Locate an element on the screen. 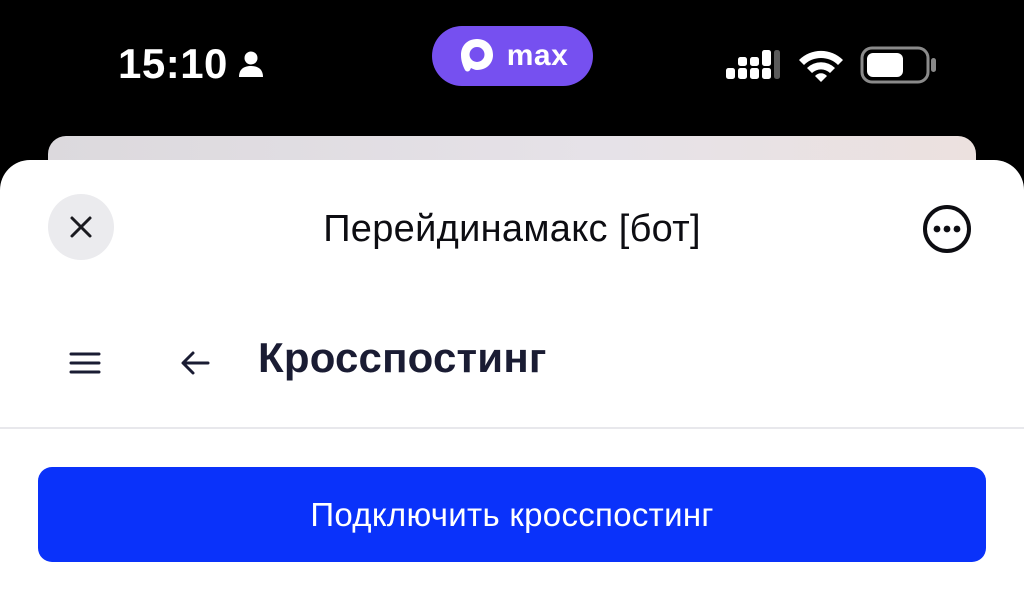  app-activity-pill: max is located at coordinates (512, 56).